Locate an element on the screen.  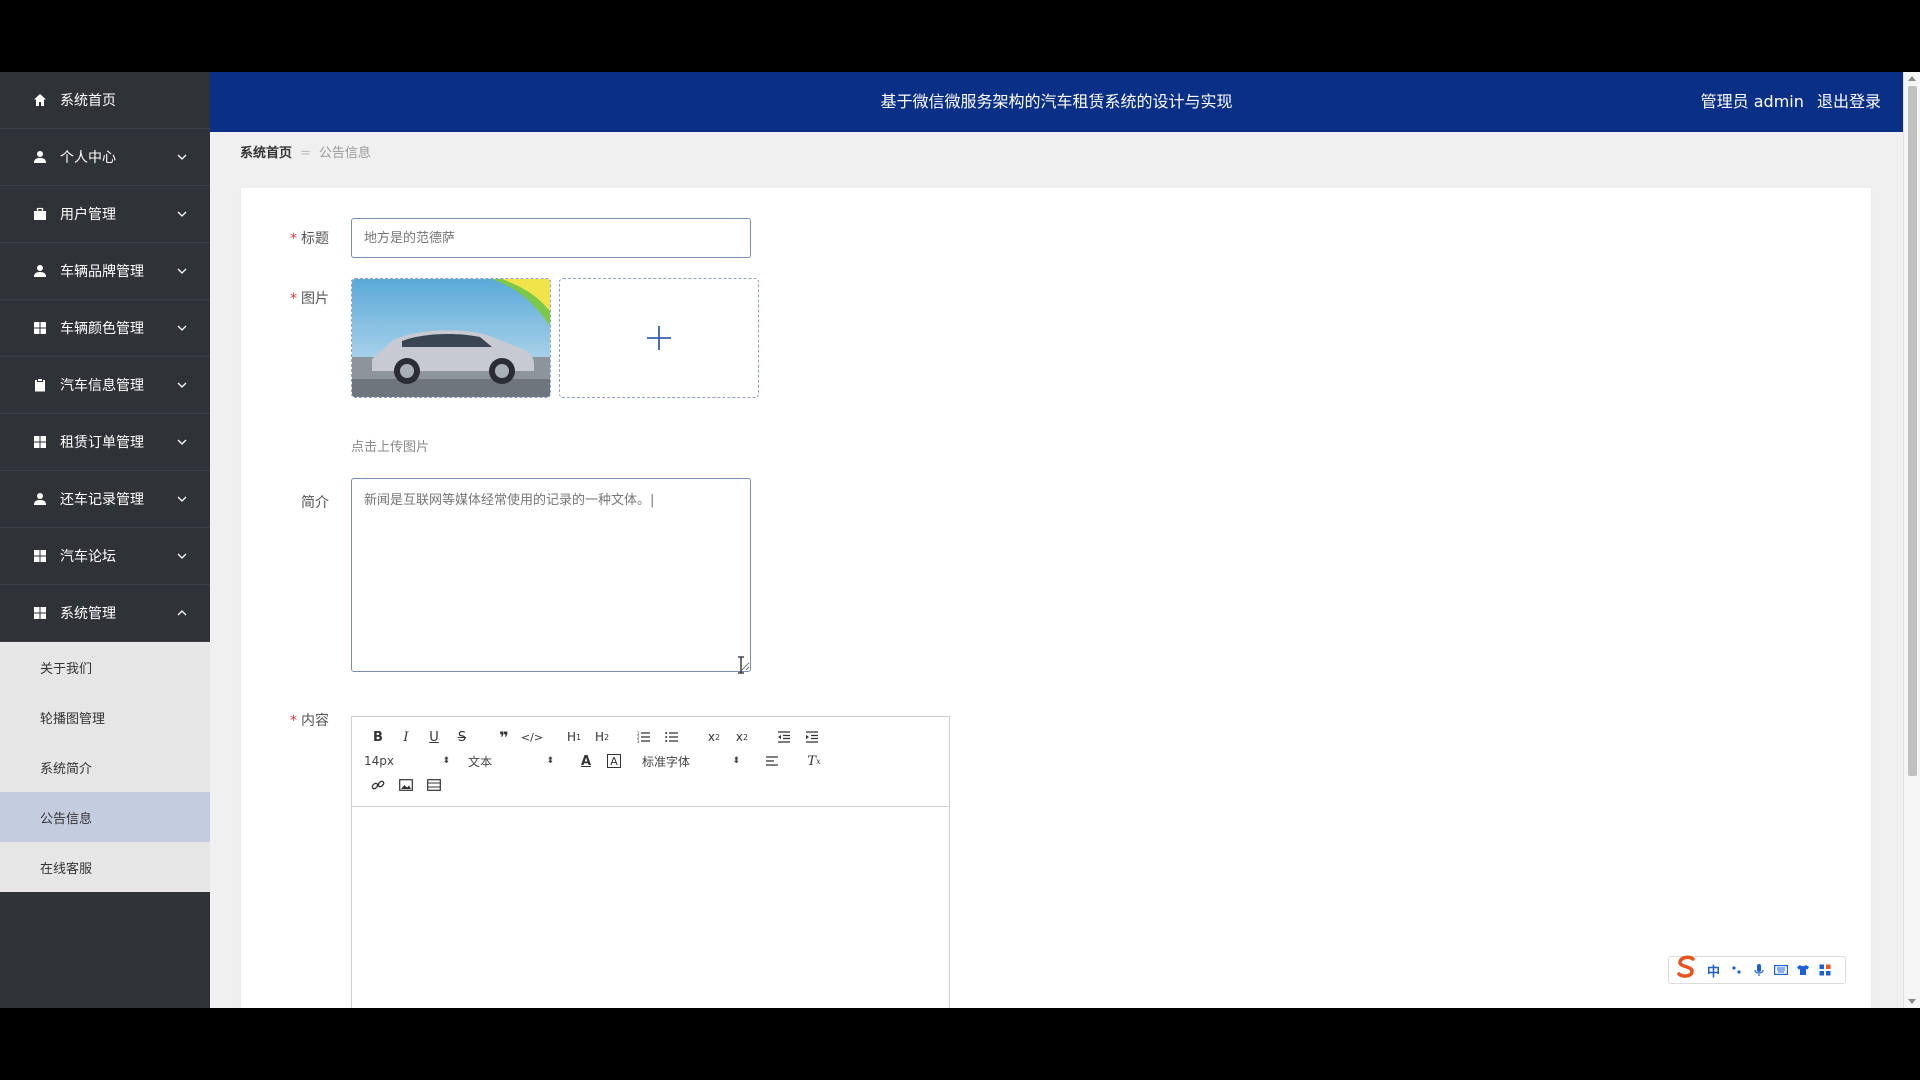
sidebar-item-label: 还车记录管理 is located at coordinates (102, 500).